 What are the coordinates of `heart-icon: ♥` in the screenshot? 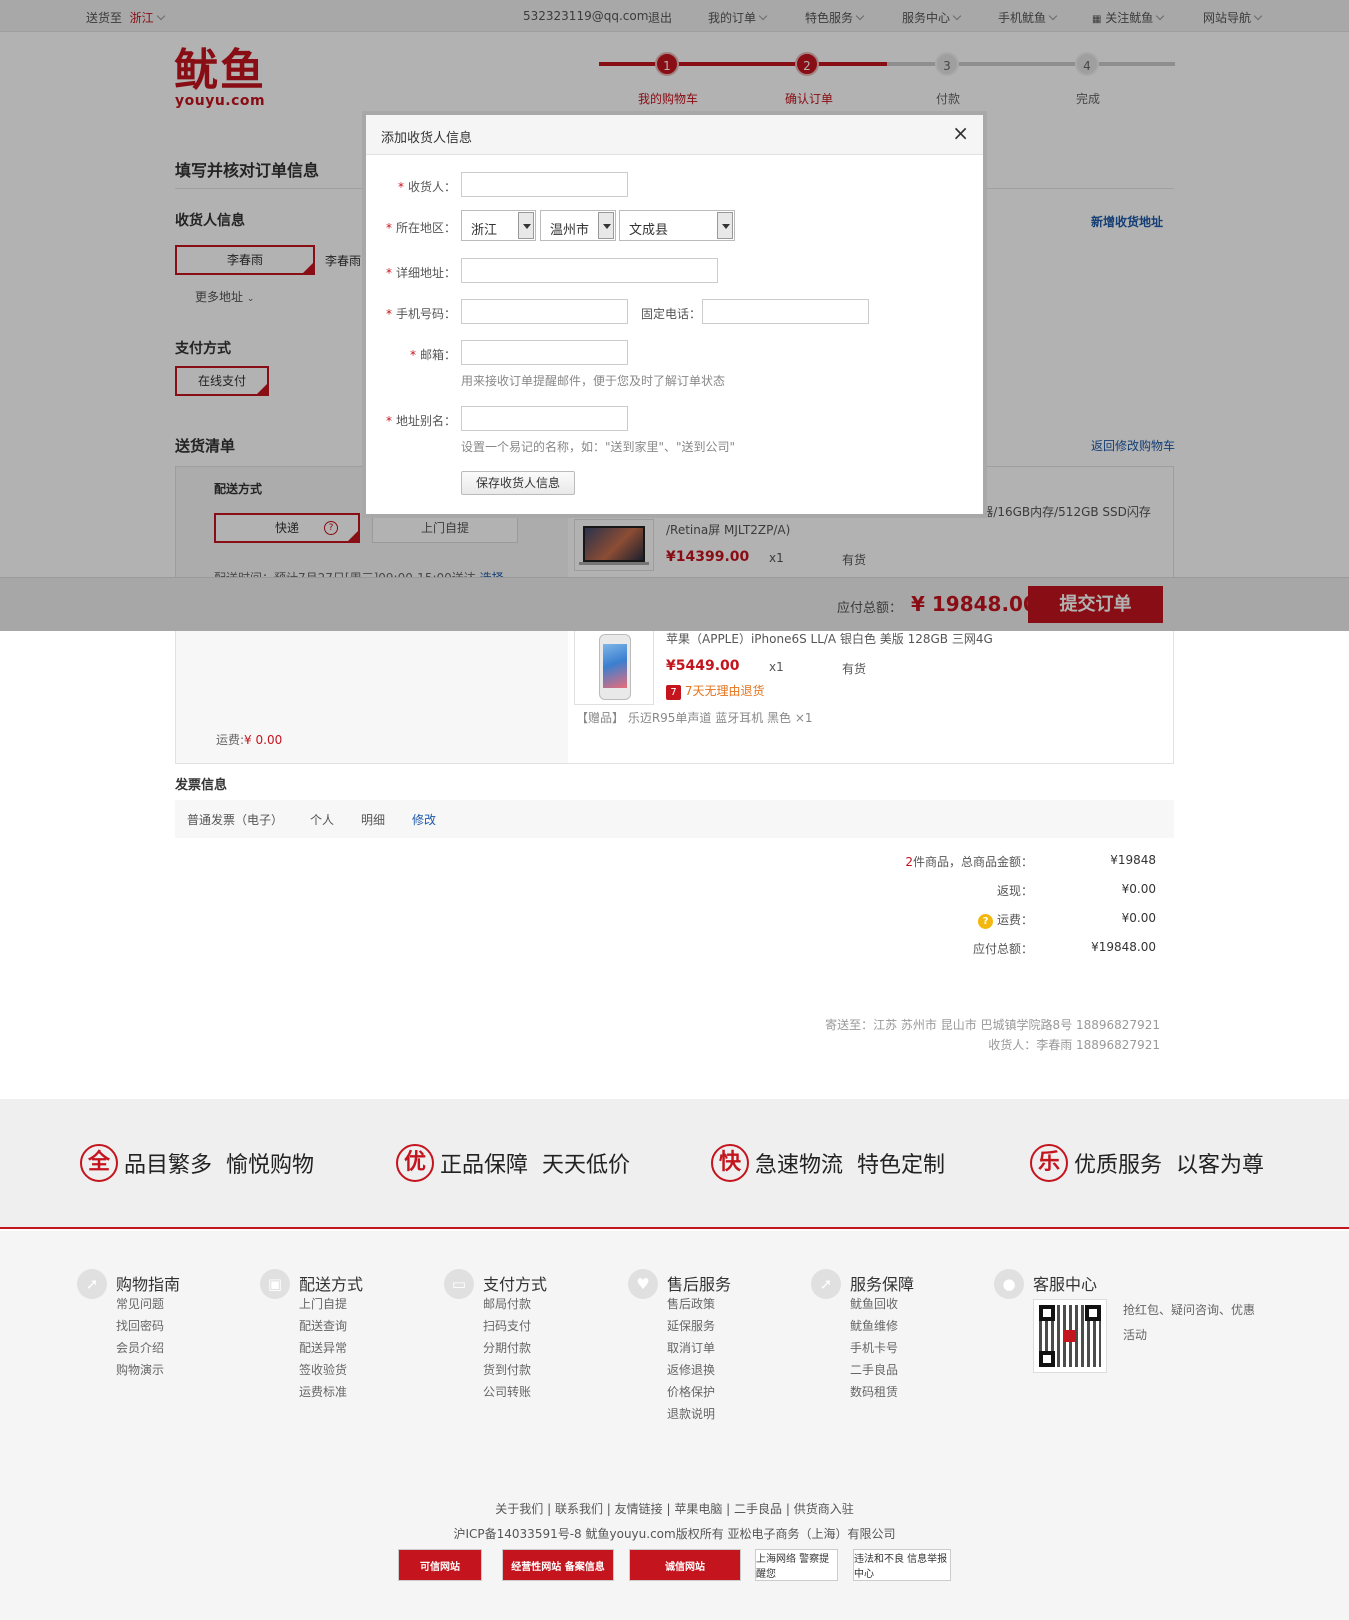 It's located at (643, 1284).